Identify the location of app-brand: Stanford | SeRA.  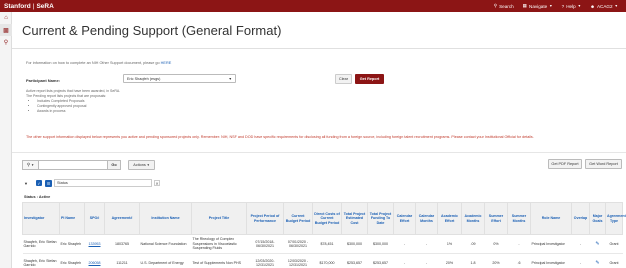
(27, 6).